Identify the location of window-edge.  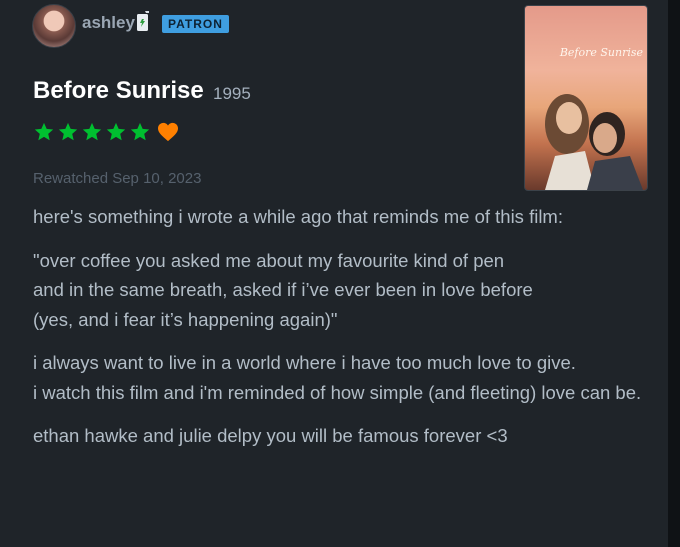
(674, 273).